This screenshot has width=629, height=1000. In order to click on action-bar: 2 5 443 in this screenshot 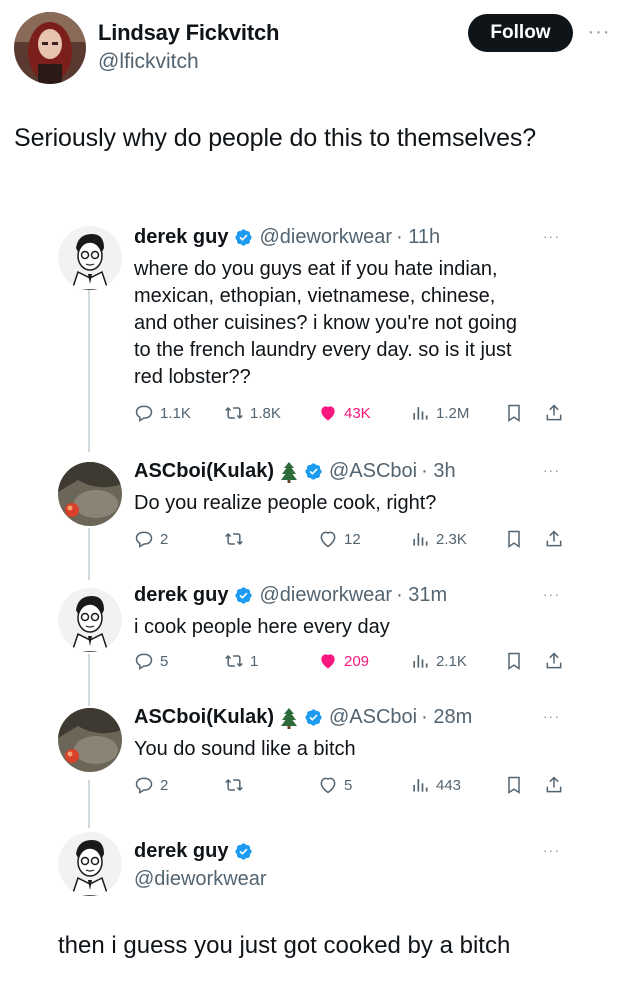, I will do `click(354, 785)`.